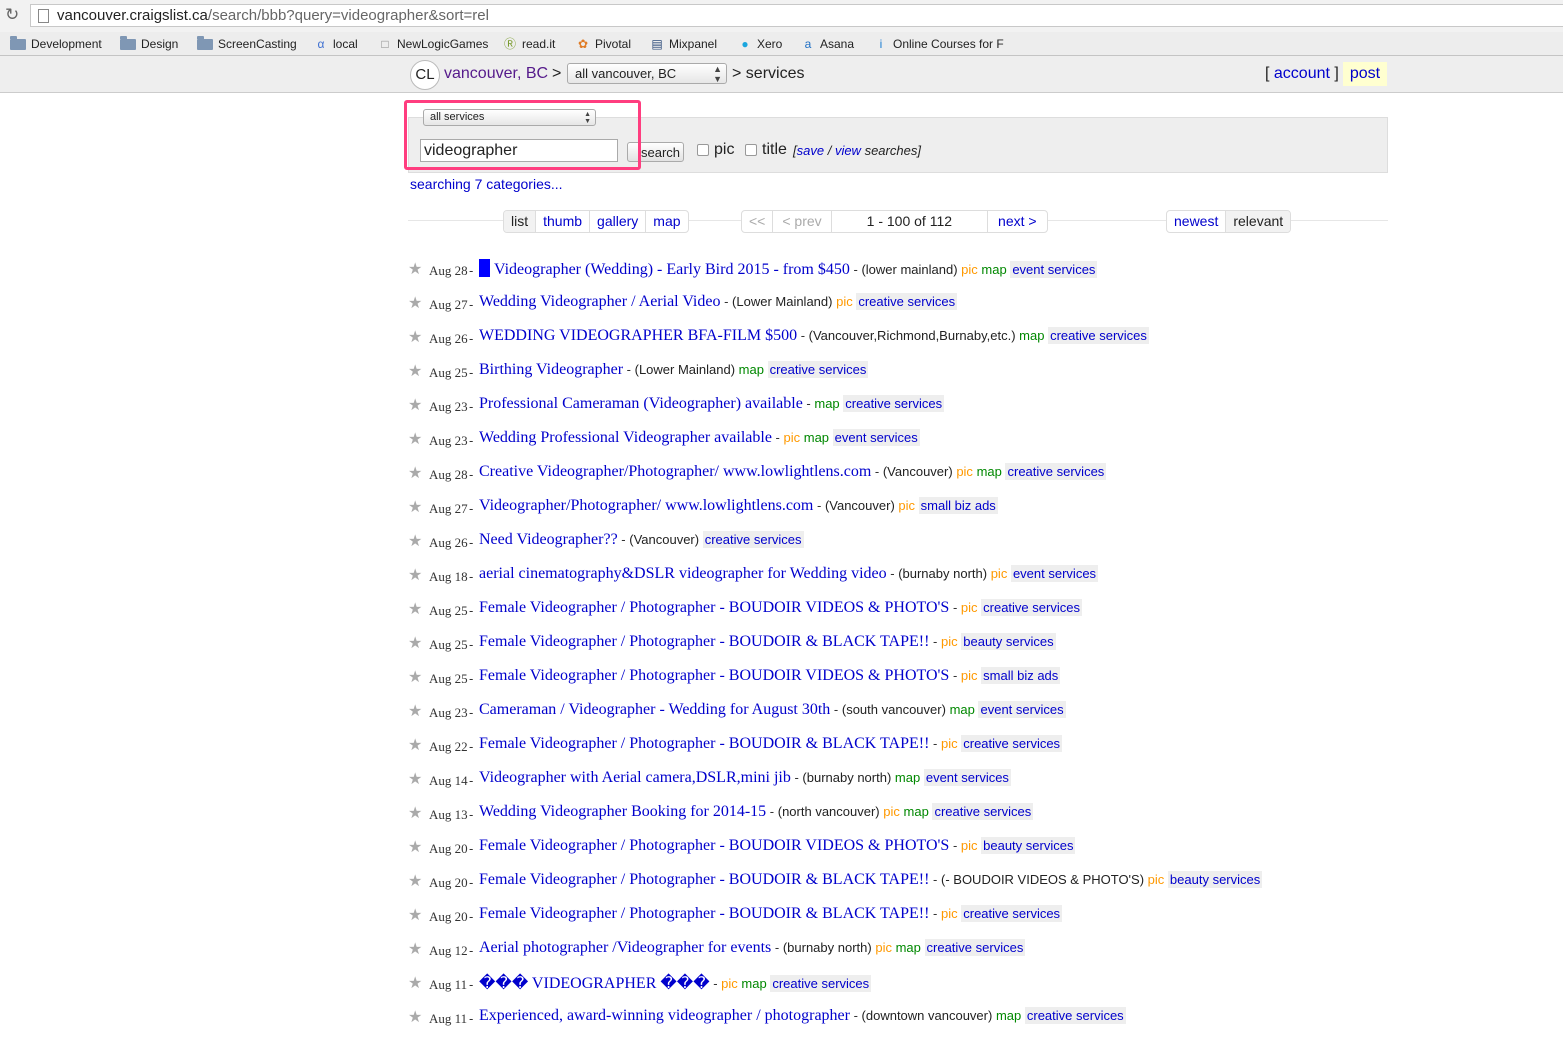 The image size is (1563, 1041). What do you see at coordinates (622, 811) in the screenshot?
I see `result-title-link: Wedding Videographer Booking for 2014-15` at bounding box center [622, 811].